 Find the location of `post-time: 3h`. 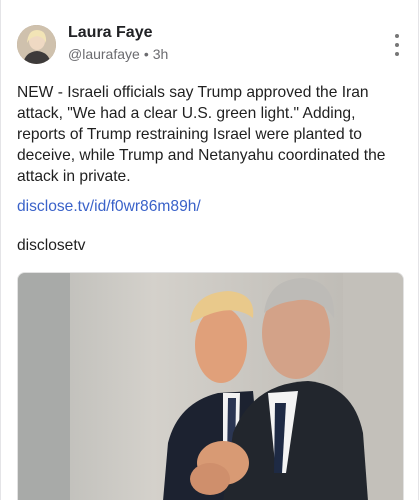

post-time: 3h is located at coordinates (160, 54).